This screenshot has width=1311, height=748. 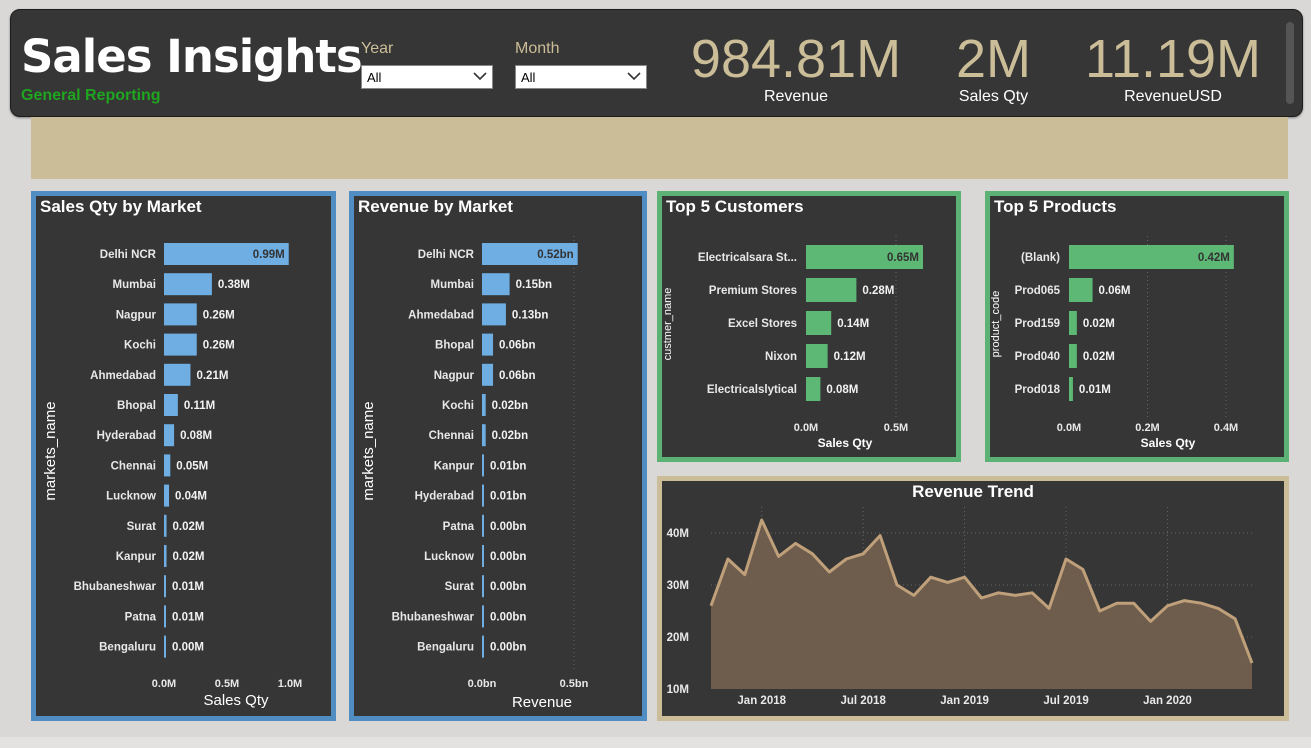 I want to click on x-tick-label: 0.4M, so click(x=1226, y=428).